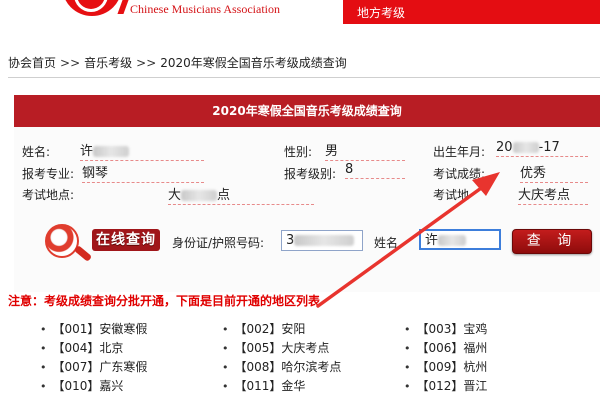 The height and width of the screenshot is (396, 600). I want to click on divider, so click(304, 77).